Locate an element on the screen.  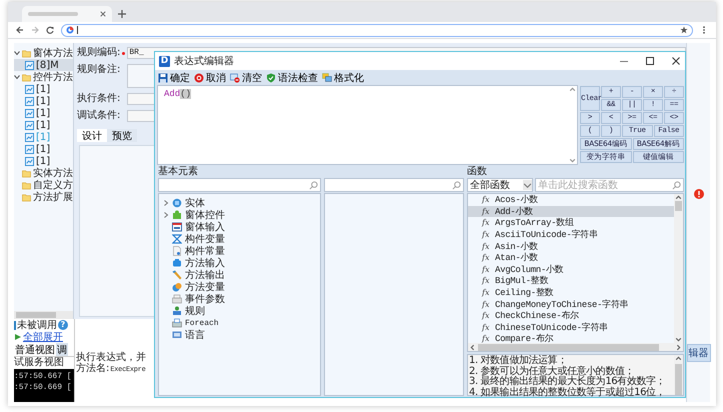
plus-icon is located at coordinates (122, 14).